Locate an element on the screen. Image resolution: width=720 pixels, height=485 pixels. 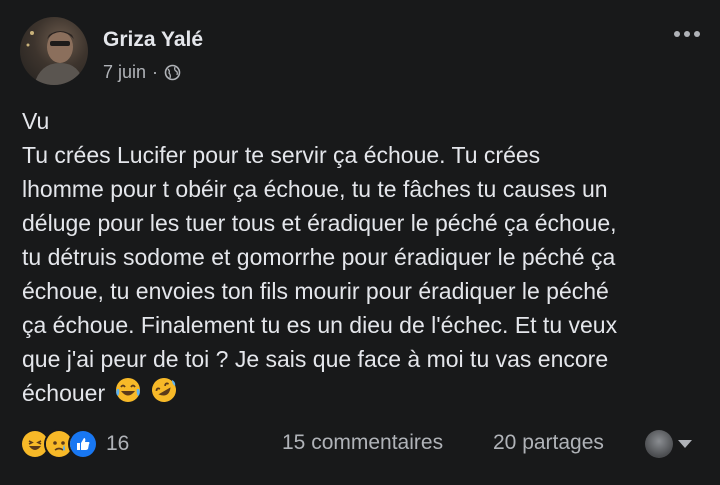
comments-count-link: 15 commentaires is located at coordinates (362, 443).